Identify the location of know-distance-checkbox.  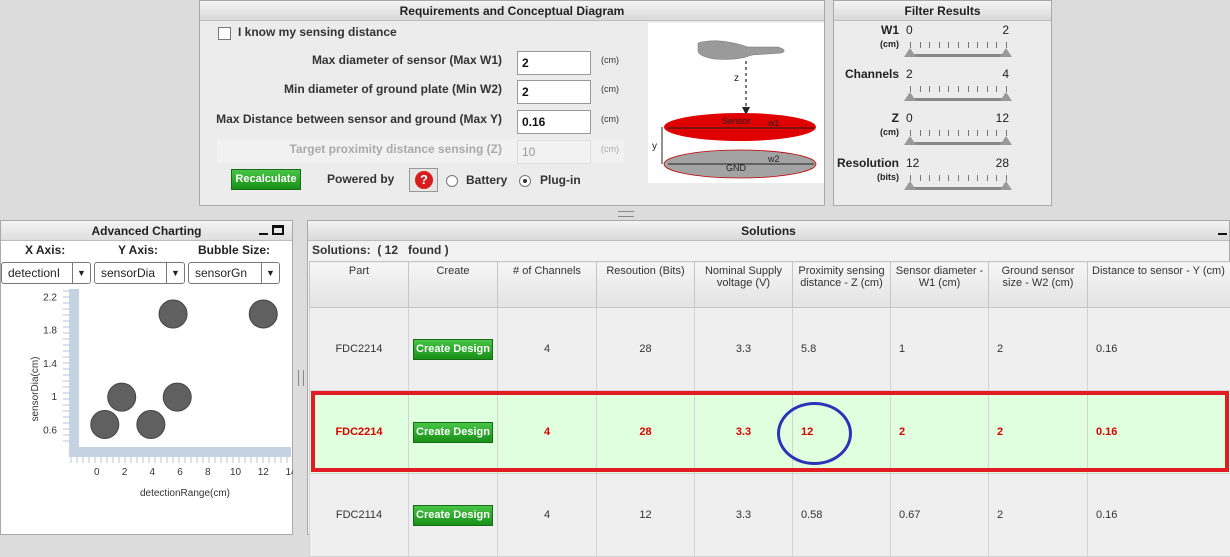
(224, 33).